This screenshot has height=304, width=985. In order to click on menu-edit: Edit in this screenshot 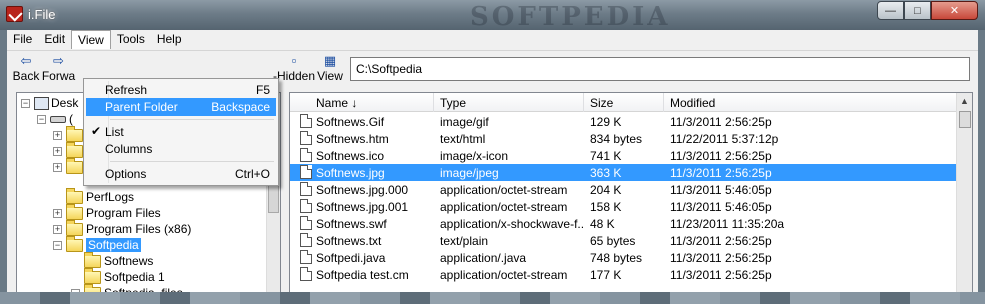, I will do `click(54, 39)`.